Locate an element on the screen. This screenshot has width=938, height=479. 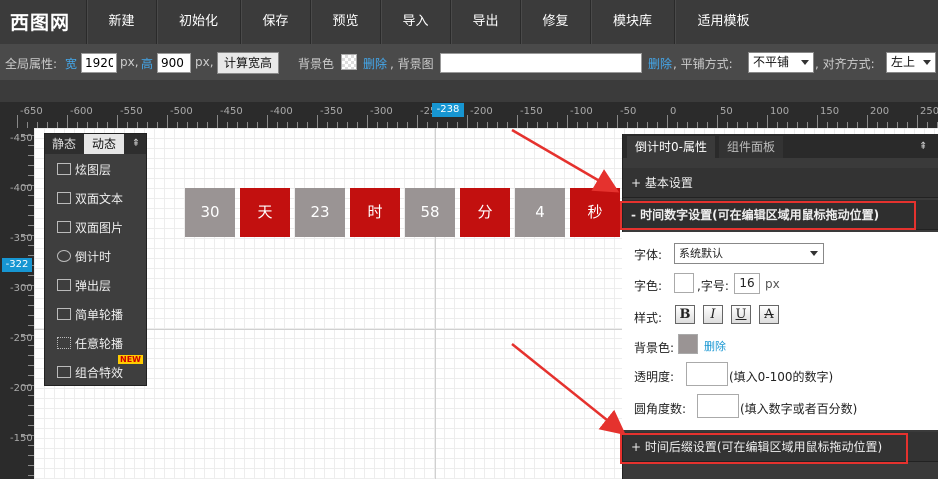
annotation-arrows is located at coordinates (568, 282).